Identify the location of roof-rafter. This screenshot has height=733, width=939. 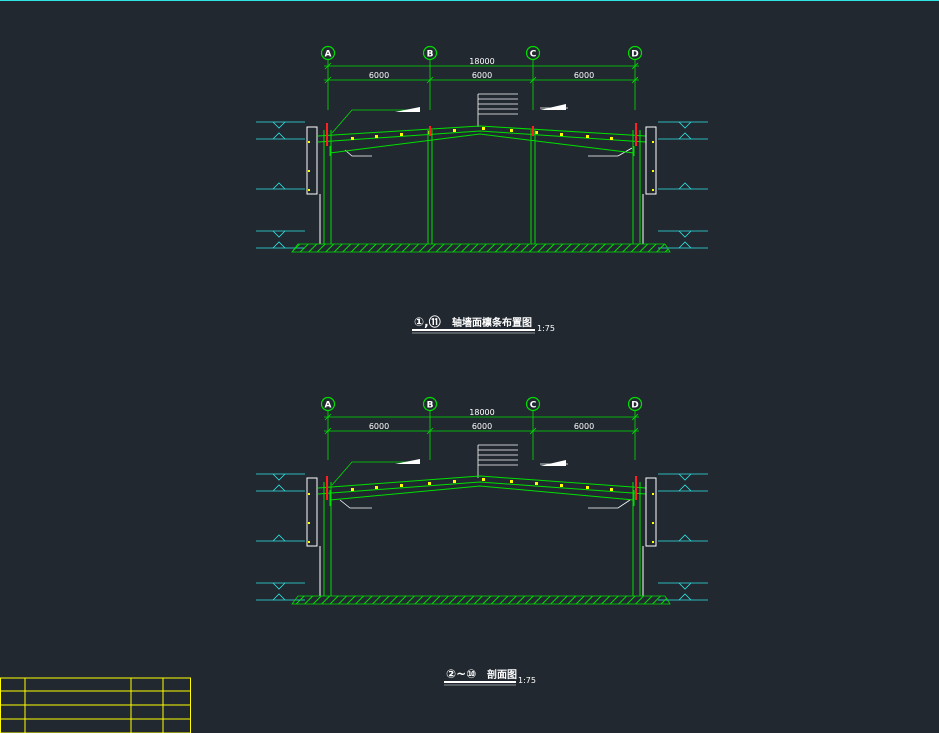
(482, 140).